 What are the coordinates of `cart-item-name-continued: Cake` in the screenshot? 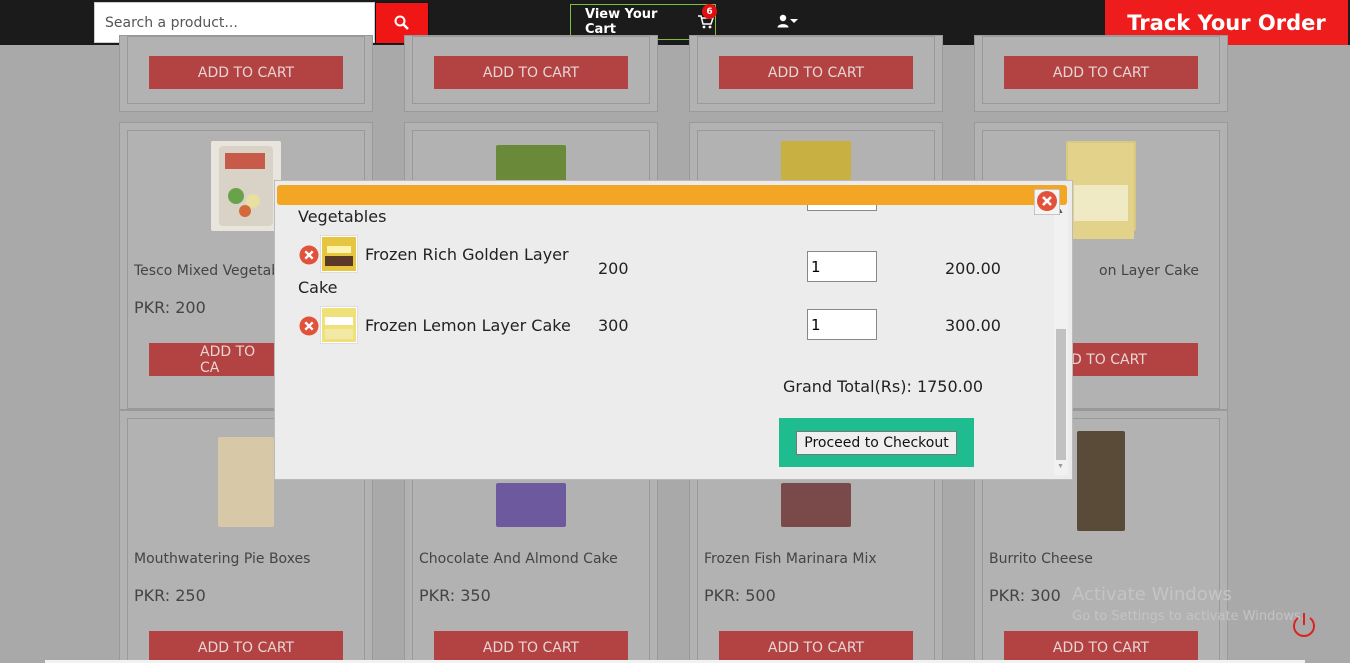 It's located at (318, 287).